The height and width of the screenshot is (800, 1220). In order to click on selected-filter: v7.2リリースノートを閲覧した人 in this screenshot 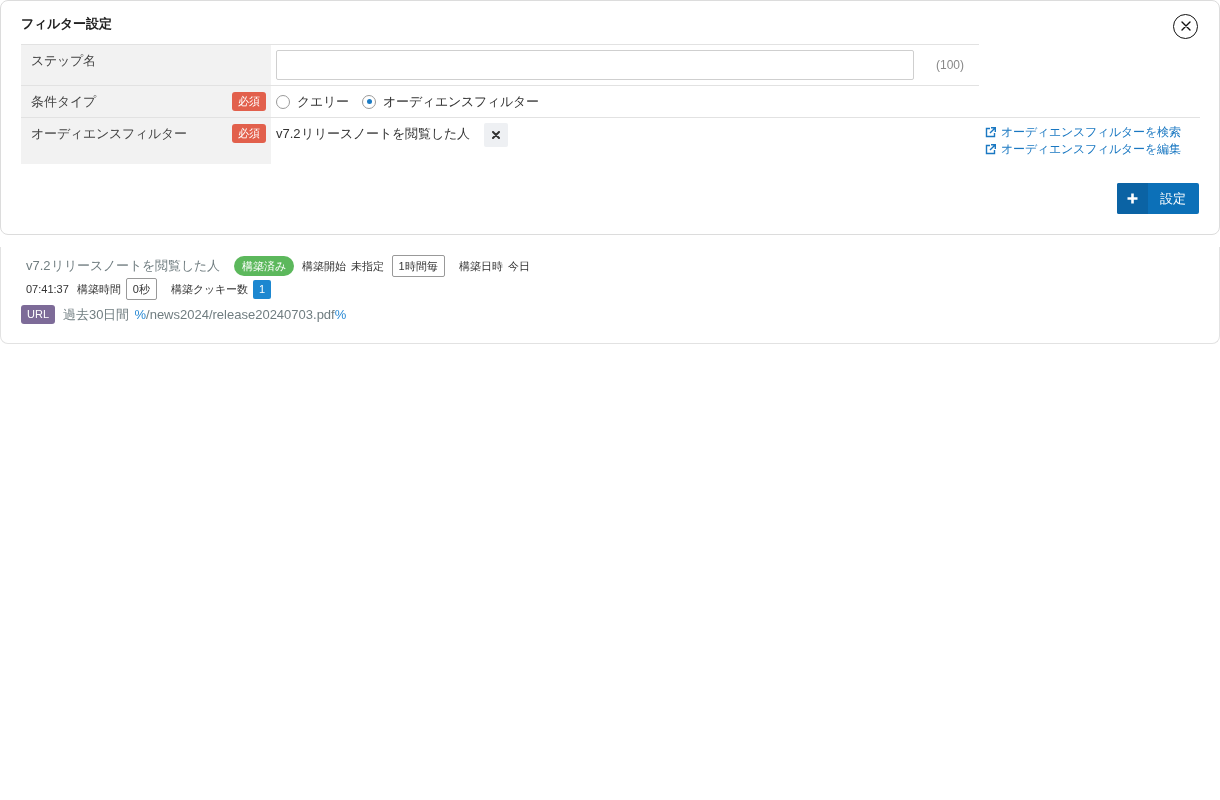, I will do `click(373, 134)`.